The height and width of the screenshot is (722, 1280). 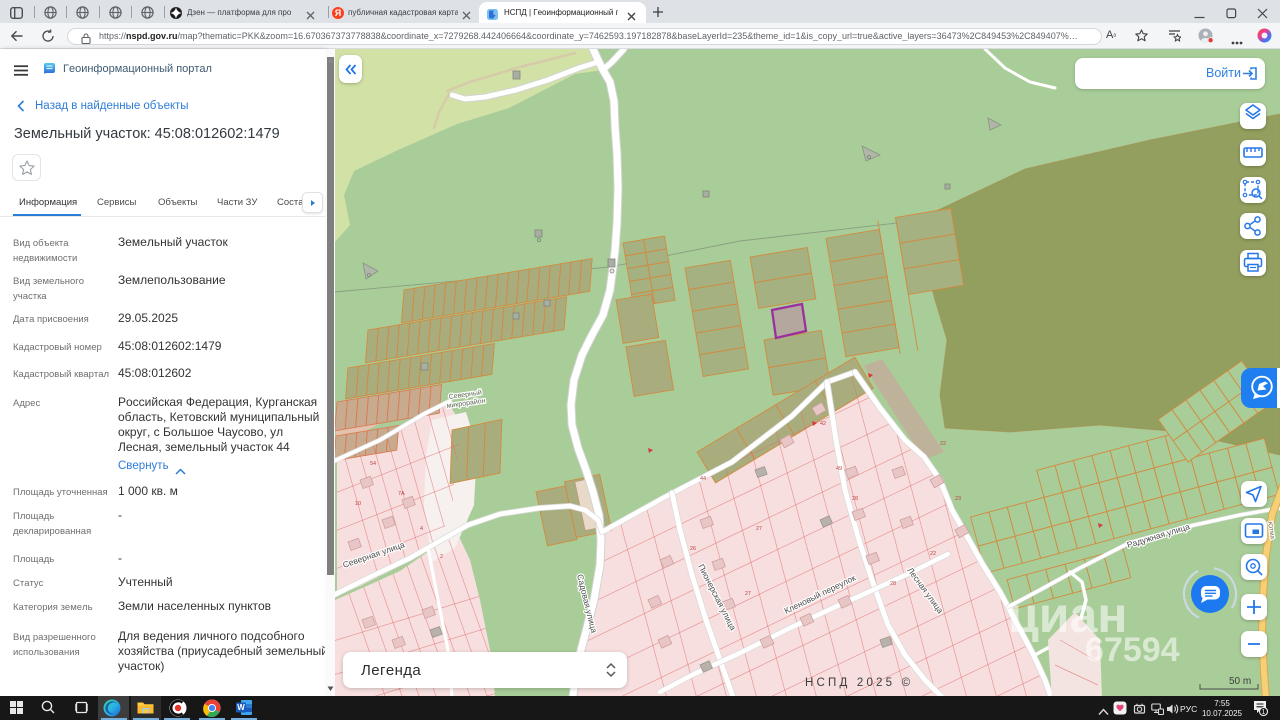 I want to click on svg-text: 1, so click(x=1264, y=712).